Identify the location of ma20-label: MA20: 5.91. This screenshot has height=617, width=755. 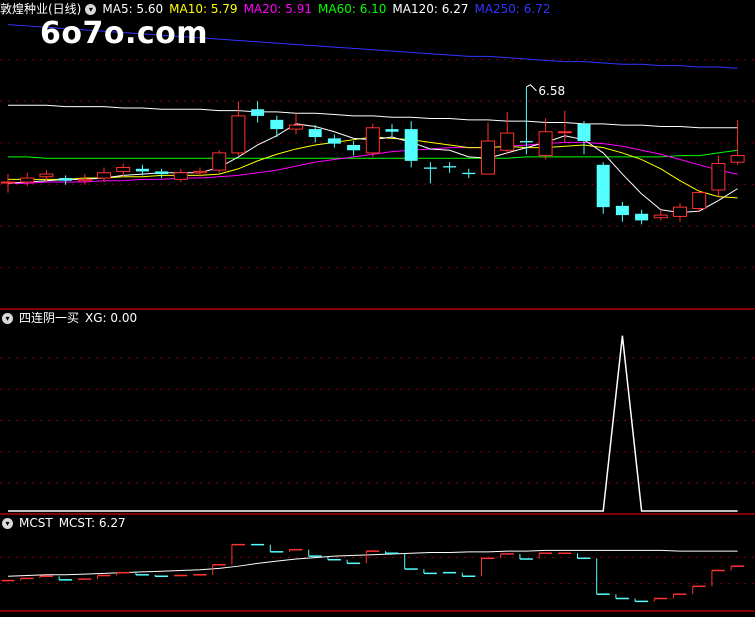
(277, 9).